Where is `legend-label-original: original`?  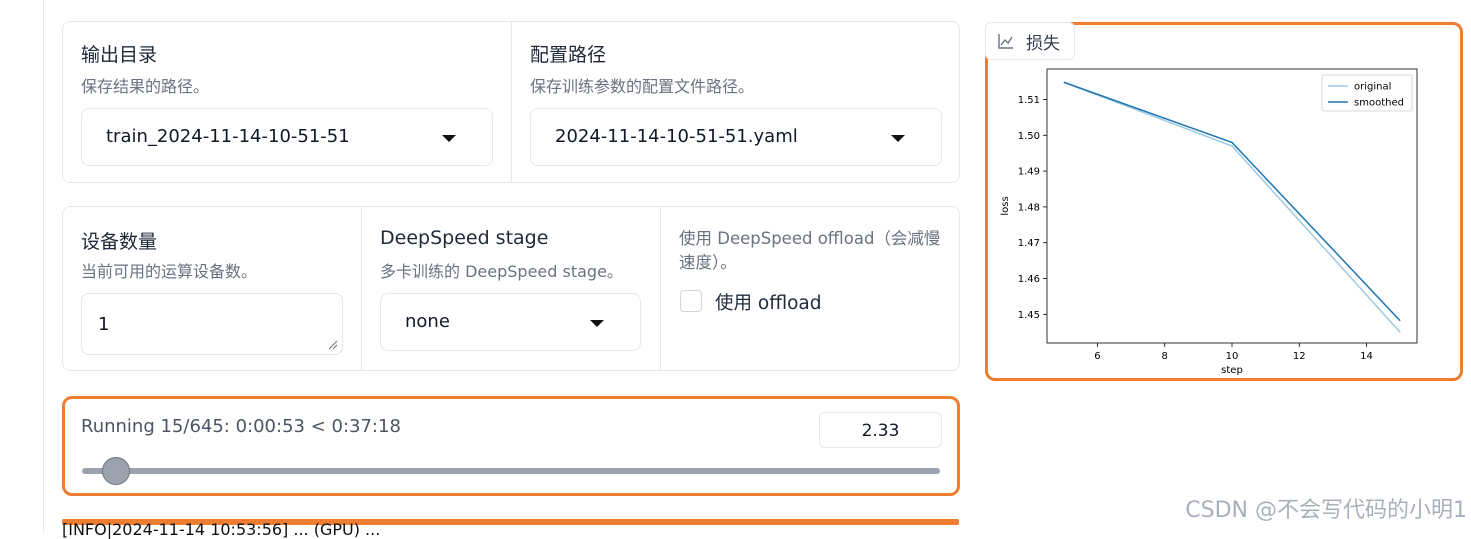 legend-label-original: original is located at coordinates (1372, 87).